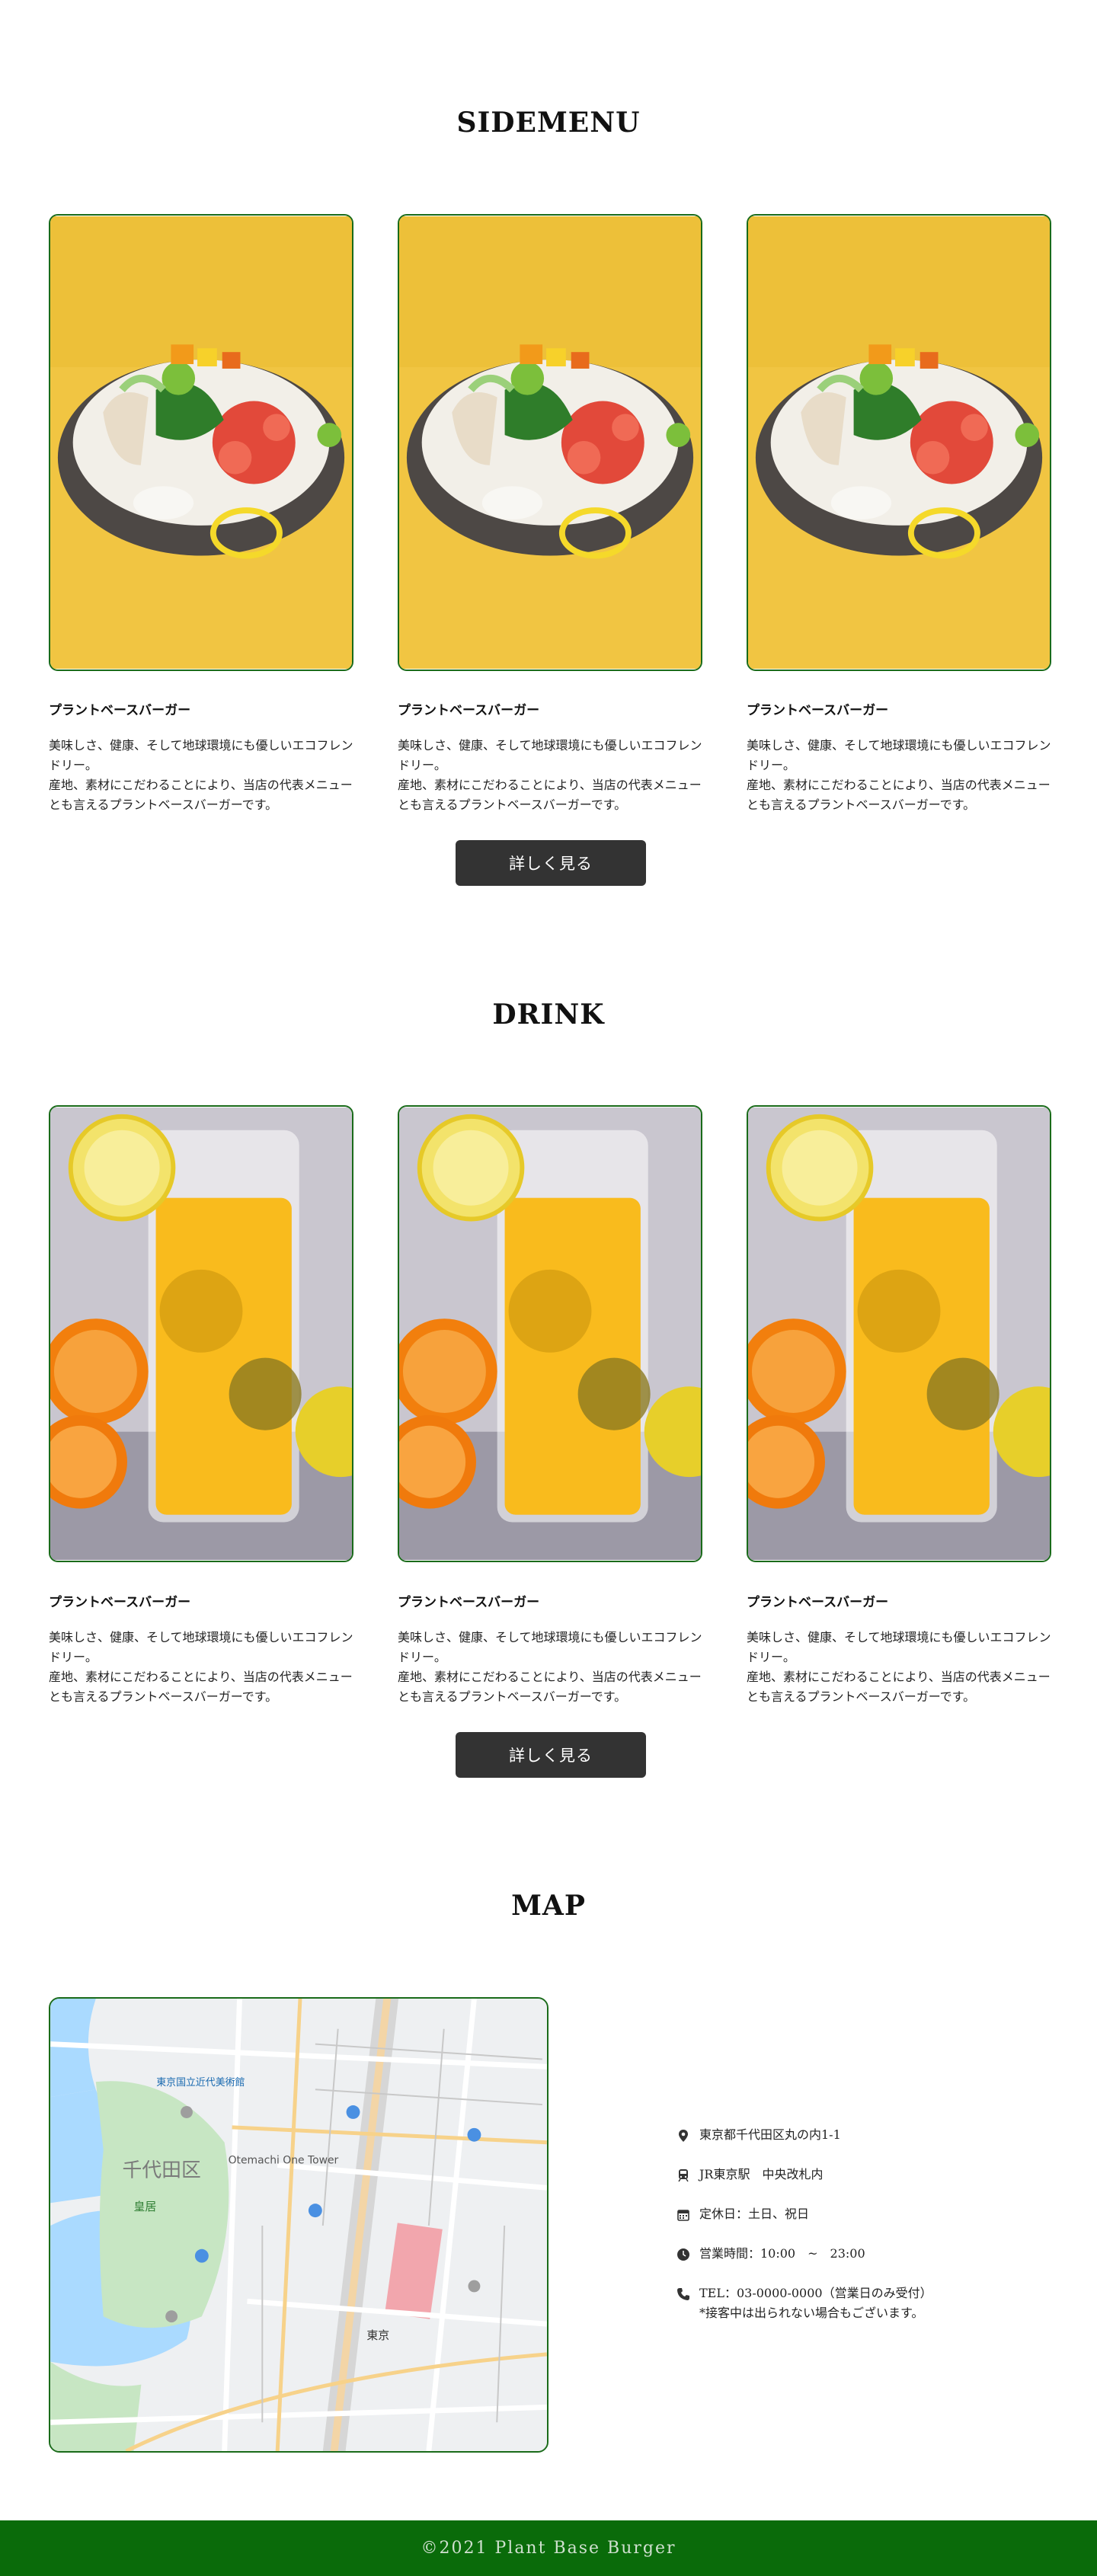 The width and height of the screenshot is (1097, 2576). Describe the element at coordinates (683, 2294) in the screenshot. I see `phone-icon` at that location.